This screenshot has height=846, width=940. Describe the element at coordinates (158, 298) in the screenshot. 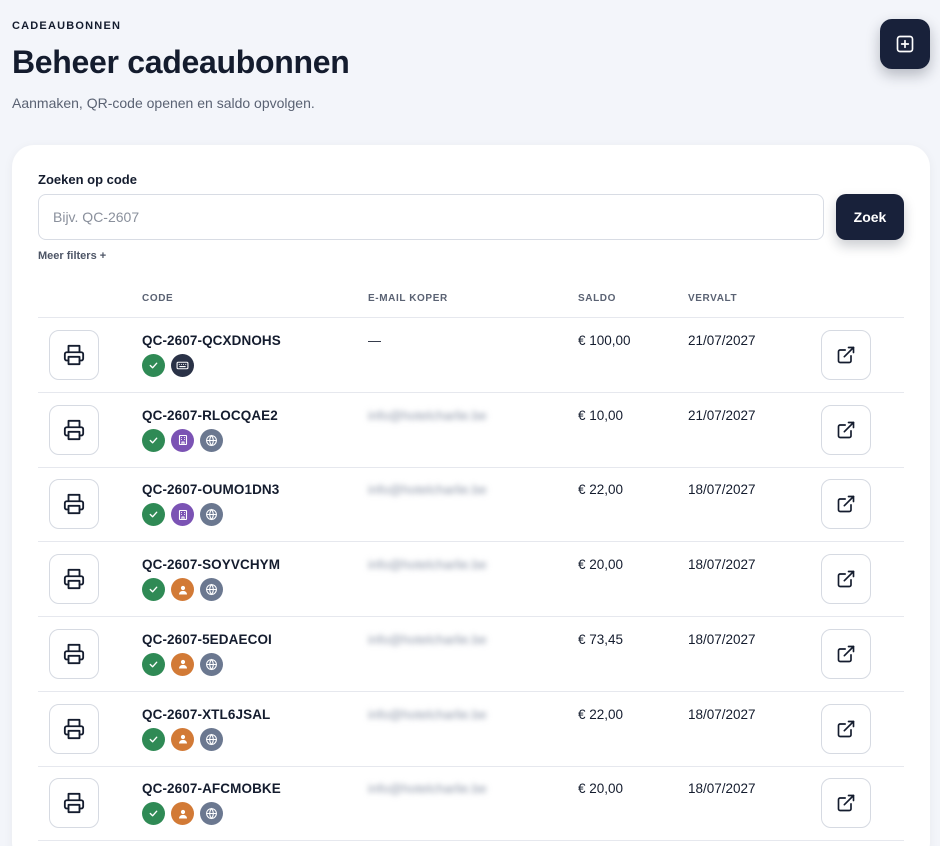

I see `column-header-code: CODE` at that location.